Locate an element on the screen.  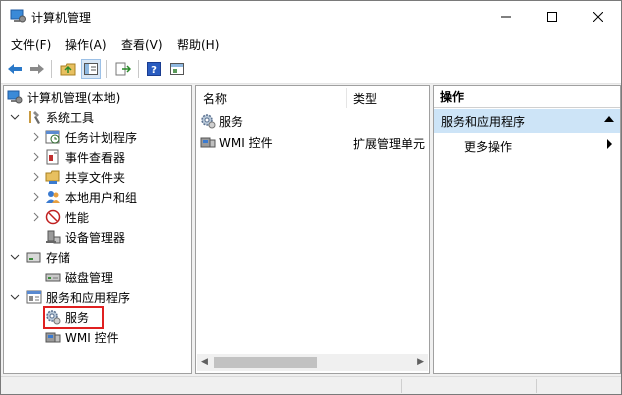
tree-item-task-scheduler: 任务计划程序 is located at coordinates (91, 137).